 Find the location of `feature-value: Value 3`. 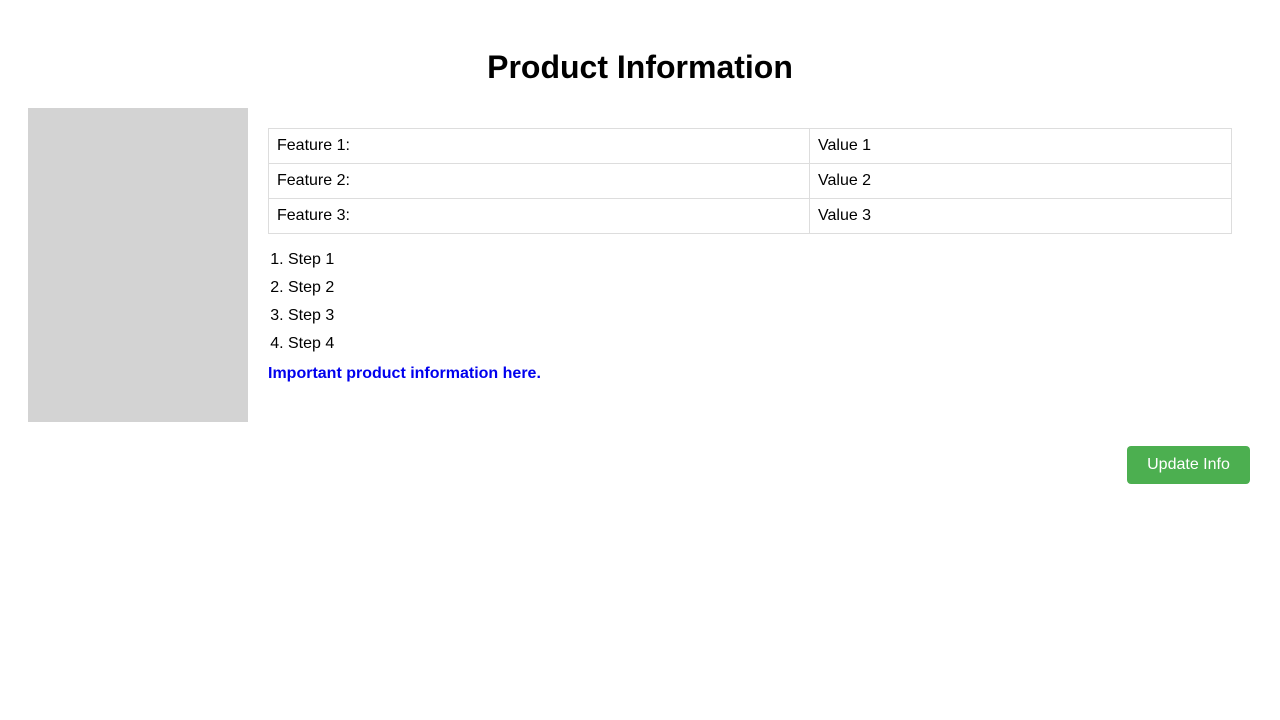

feature-value: Value 3 is located at coordinates (1020, 216).